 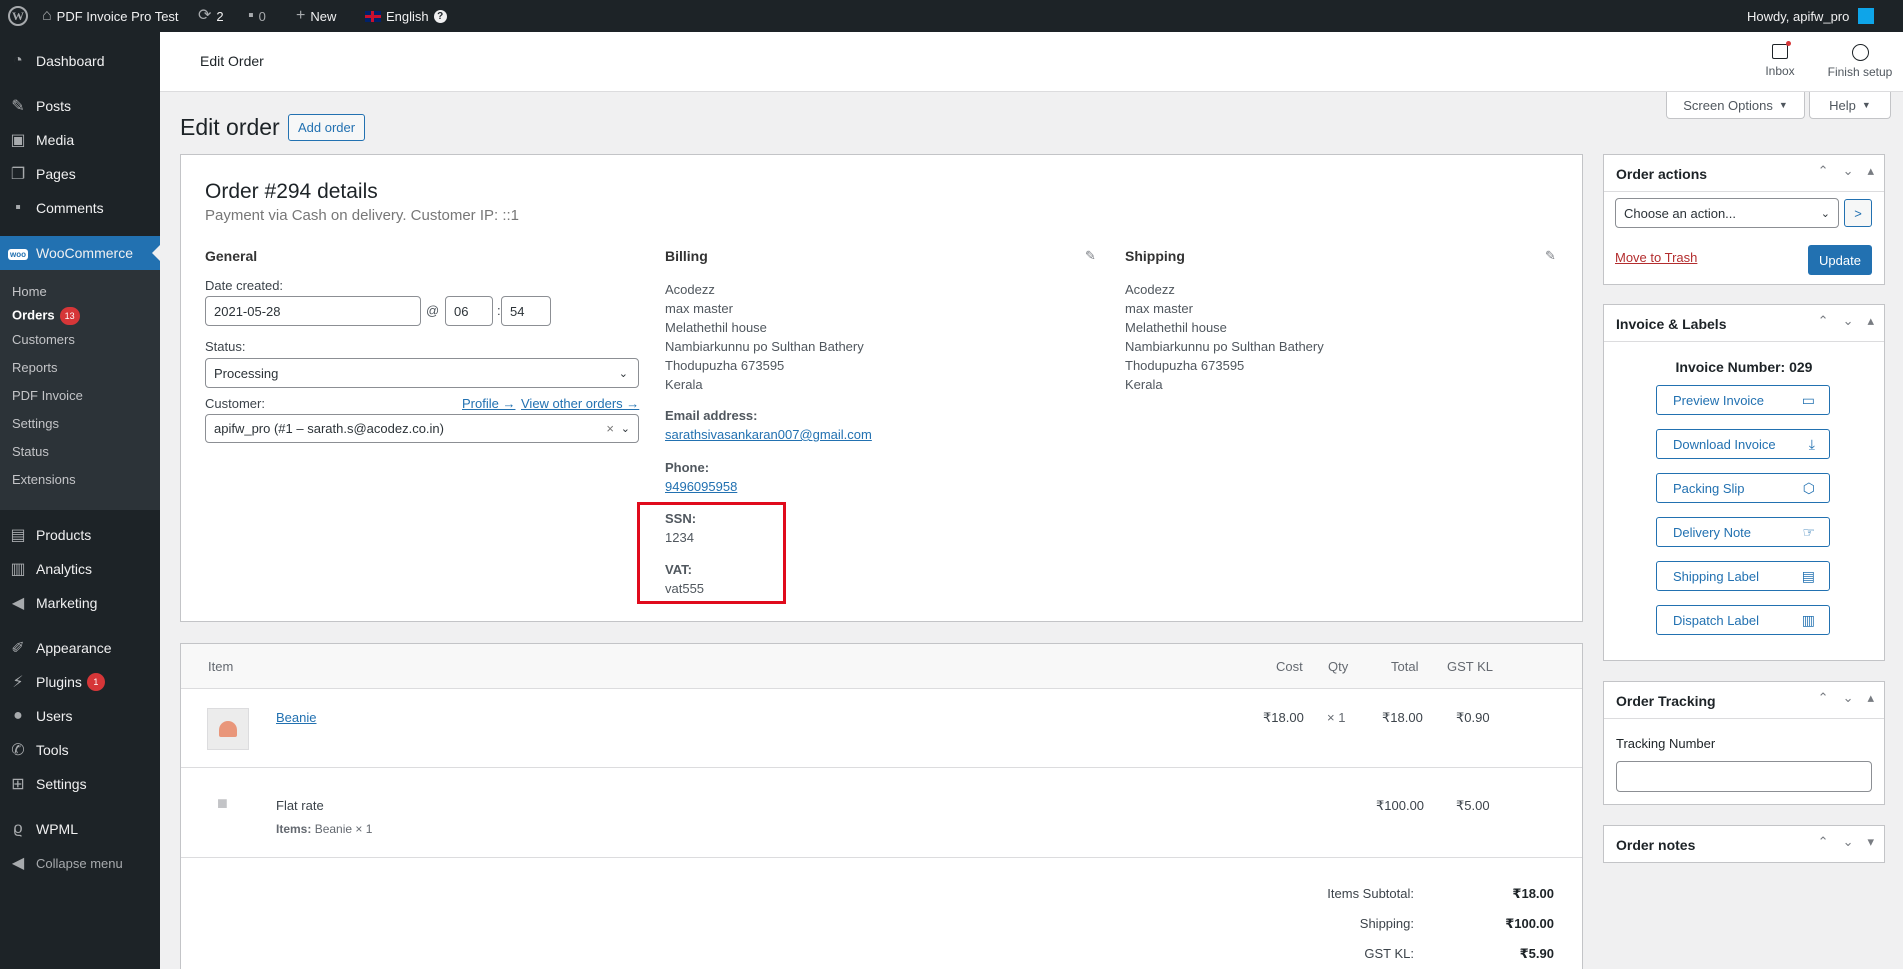 I want to click on menu-plugins: ⚡ Plugins 1, so click(x=80, y=682).